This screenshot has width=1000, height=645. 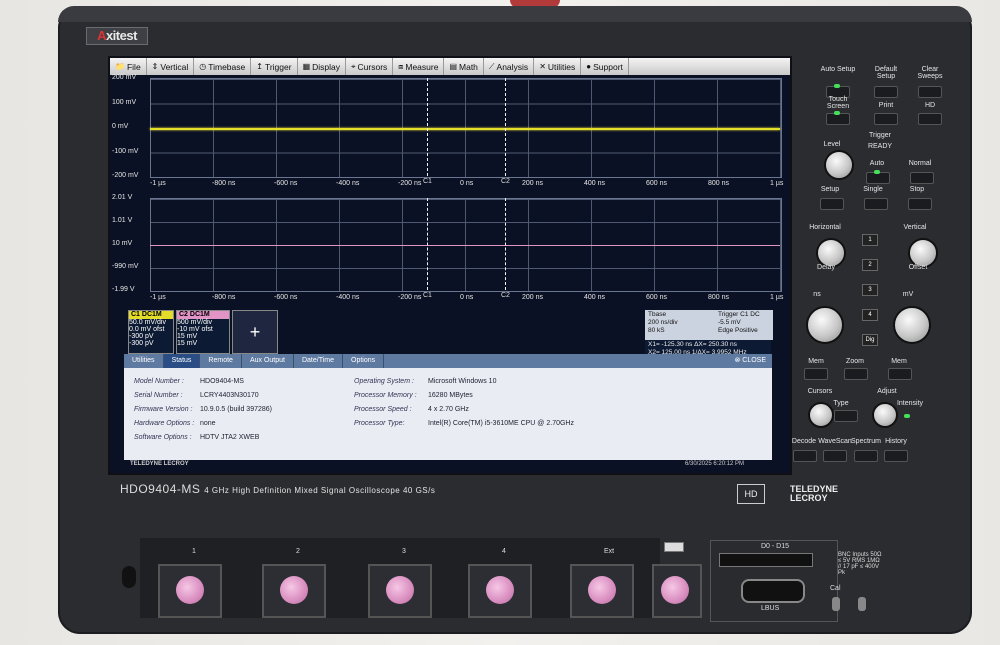 I want to click on trigger-single-button, so click(x=876, y=204).